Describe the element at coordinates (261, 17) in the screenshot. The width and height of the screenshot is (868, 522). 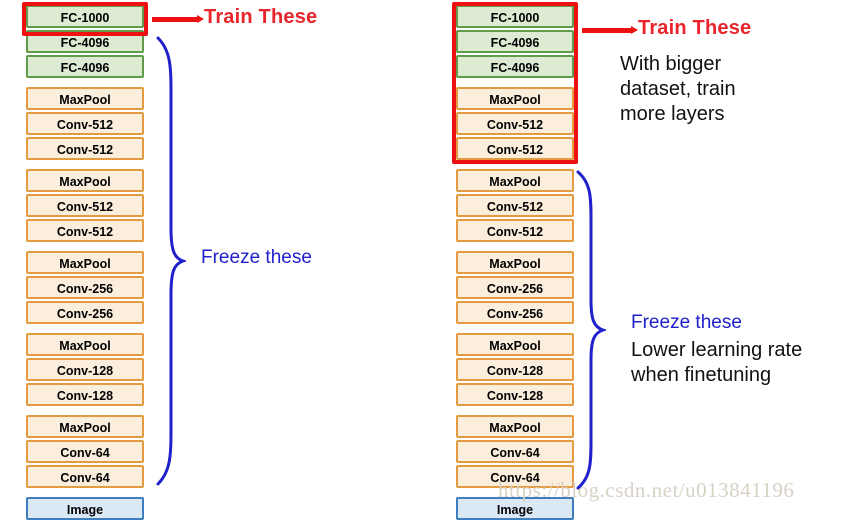
I see `train-these-label-left: Train These` at that location.